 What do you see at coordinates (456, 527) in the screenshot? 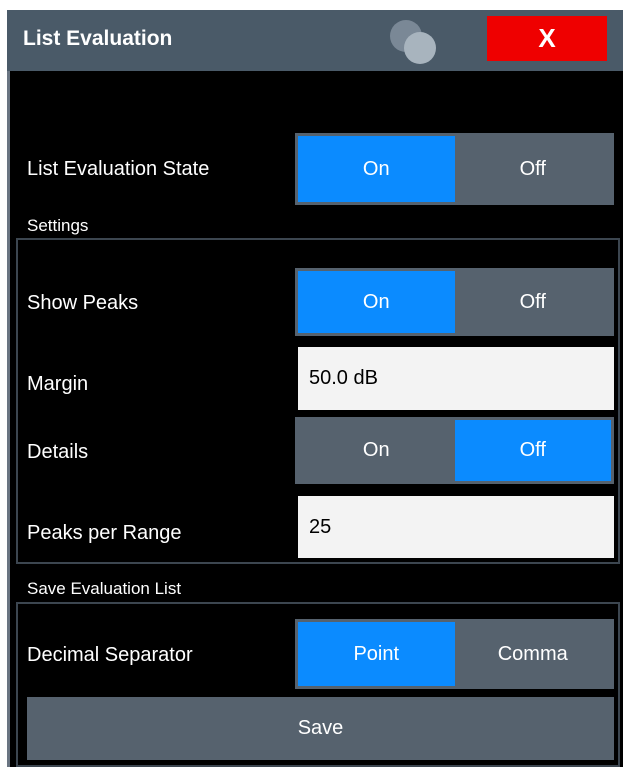
I see `peaks-per-range-field: 25` at bounding box center [456, 527].